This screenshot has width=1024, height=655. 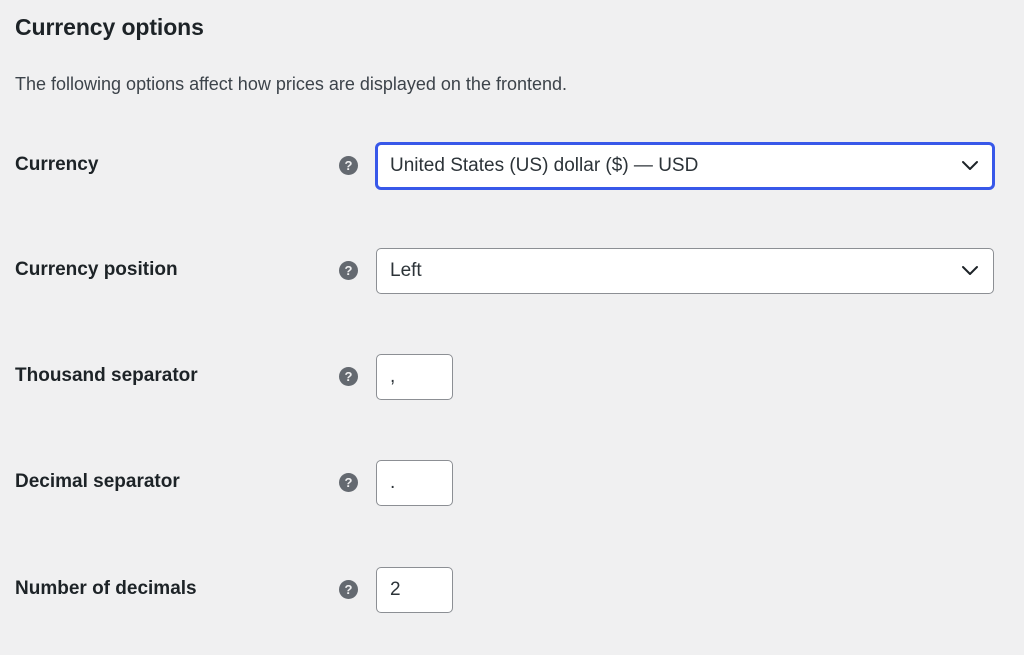 I want to click on currency-select: United States (US) dollar ($) — USD, so click(x=685, y=166).